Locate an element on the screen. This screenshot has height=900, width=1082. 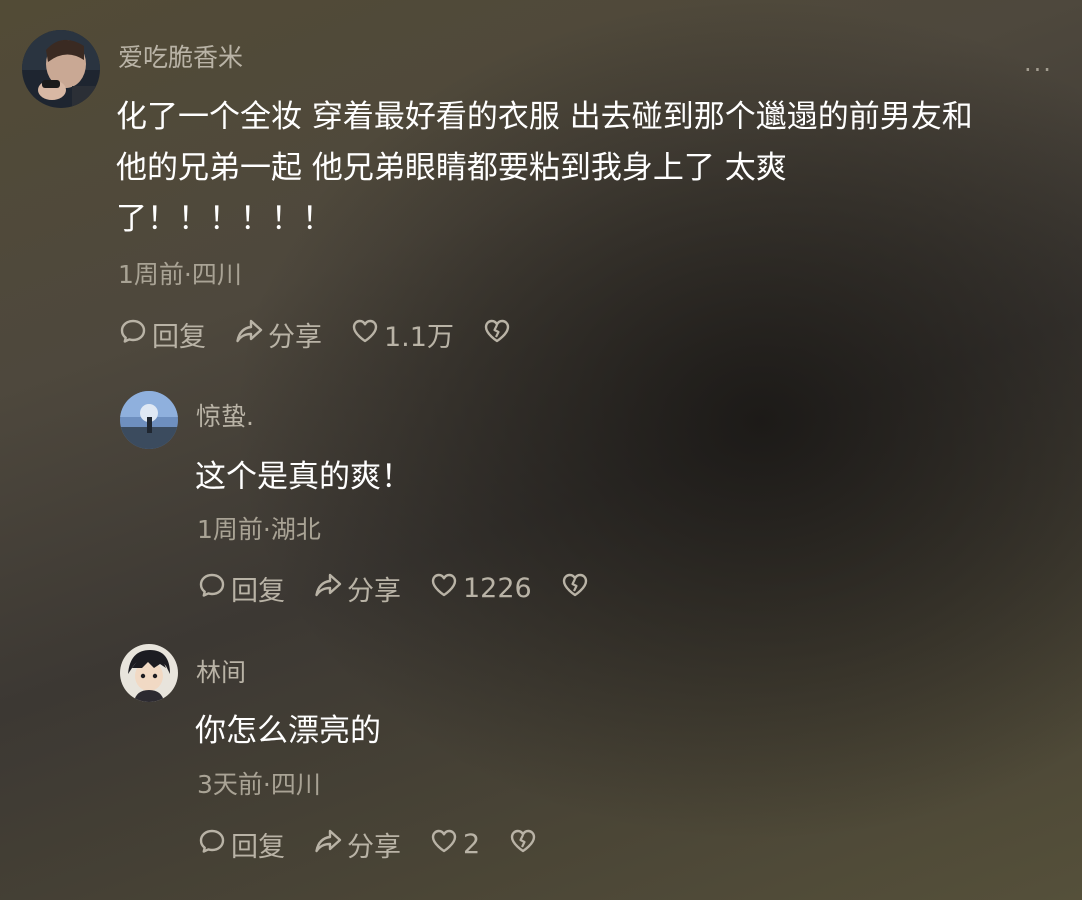
like-count: 1226 is located at coordinates (497, 588).